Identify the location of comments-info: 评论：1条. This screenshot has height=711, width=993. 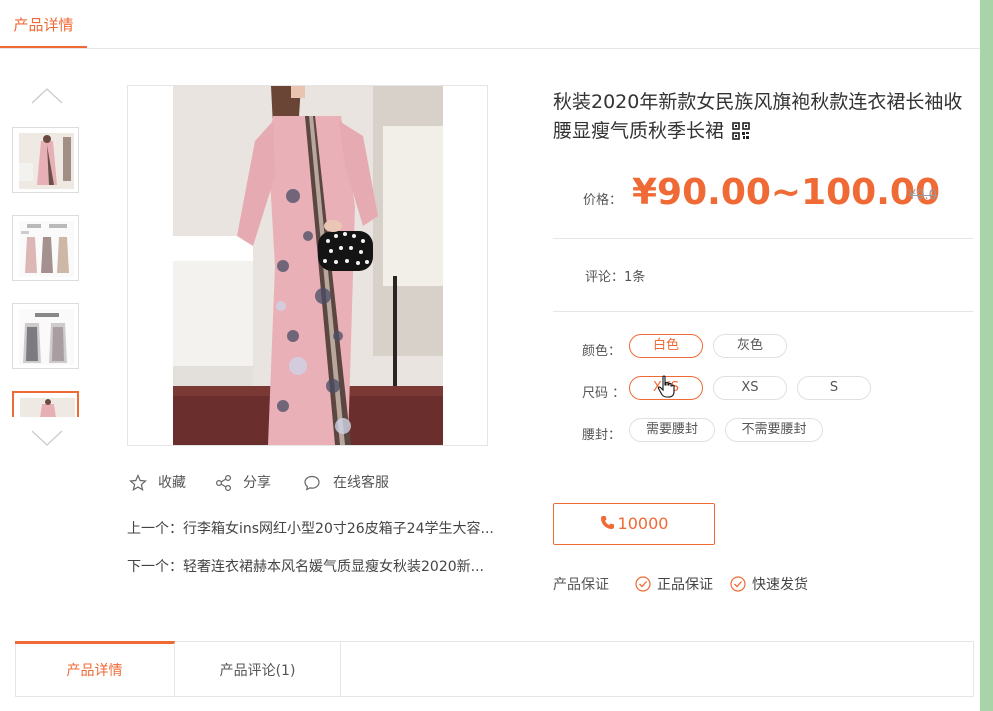
(615, 275).